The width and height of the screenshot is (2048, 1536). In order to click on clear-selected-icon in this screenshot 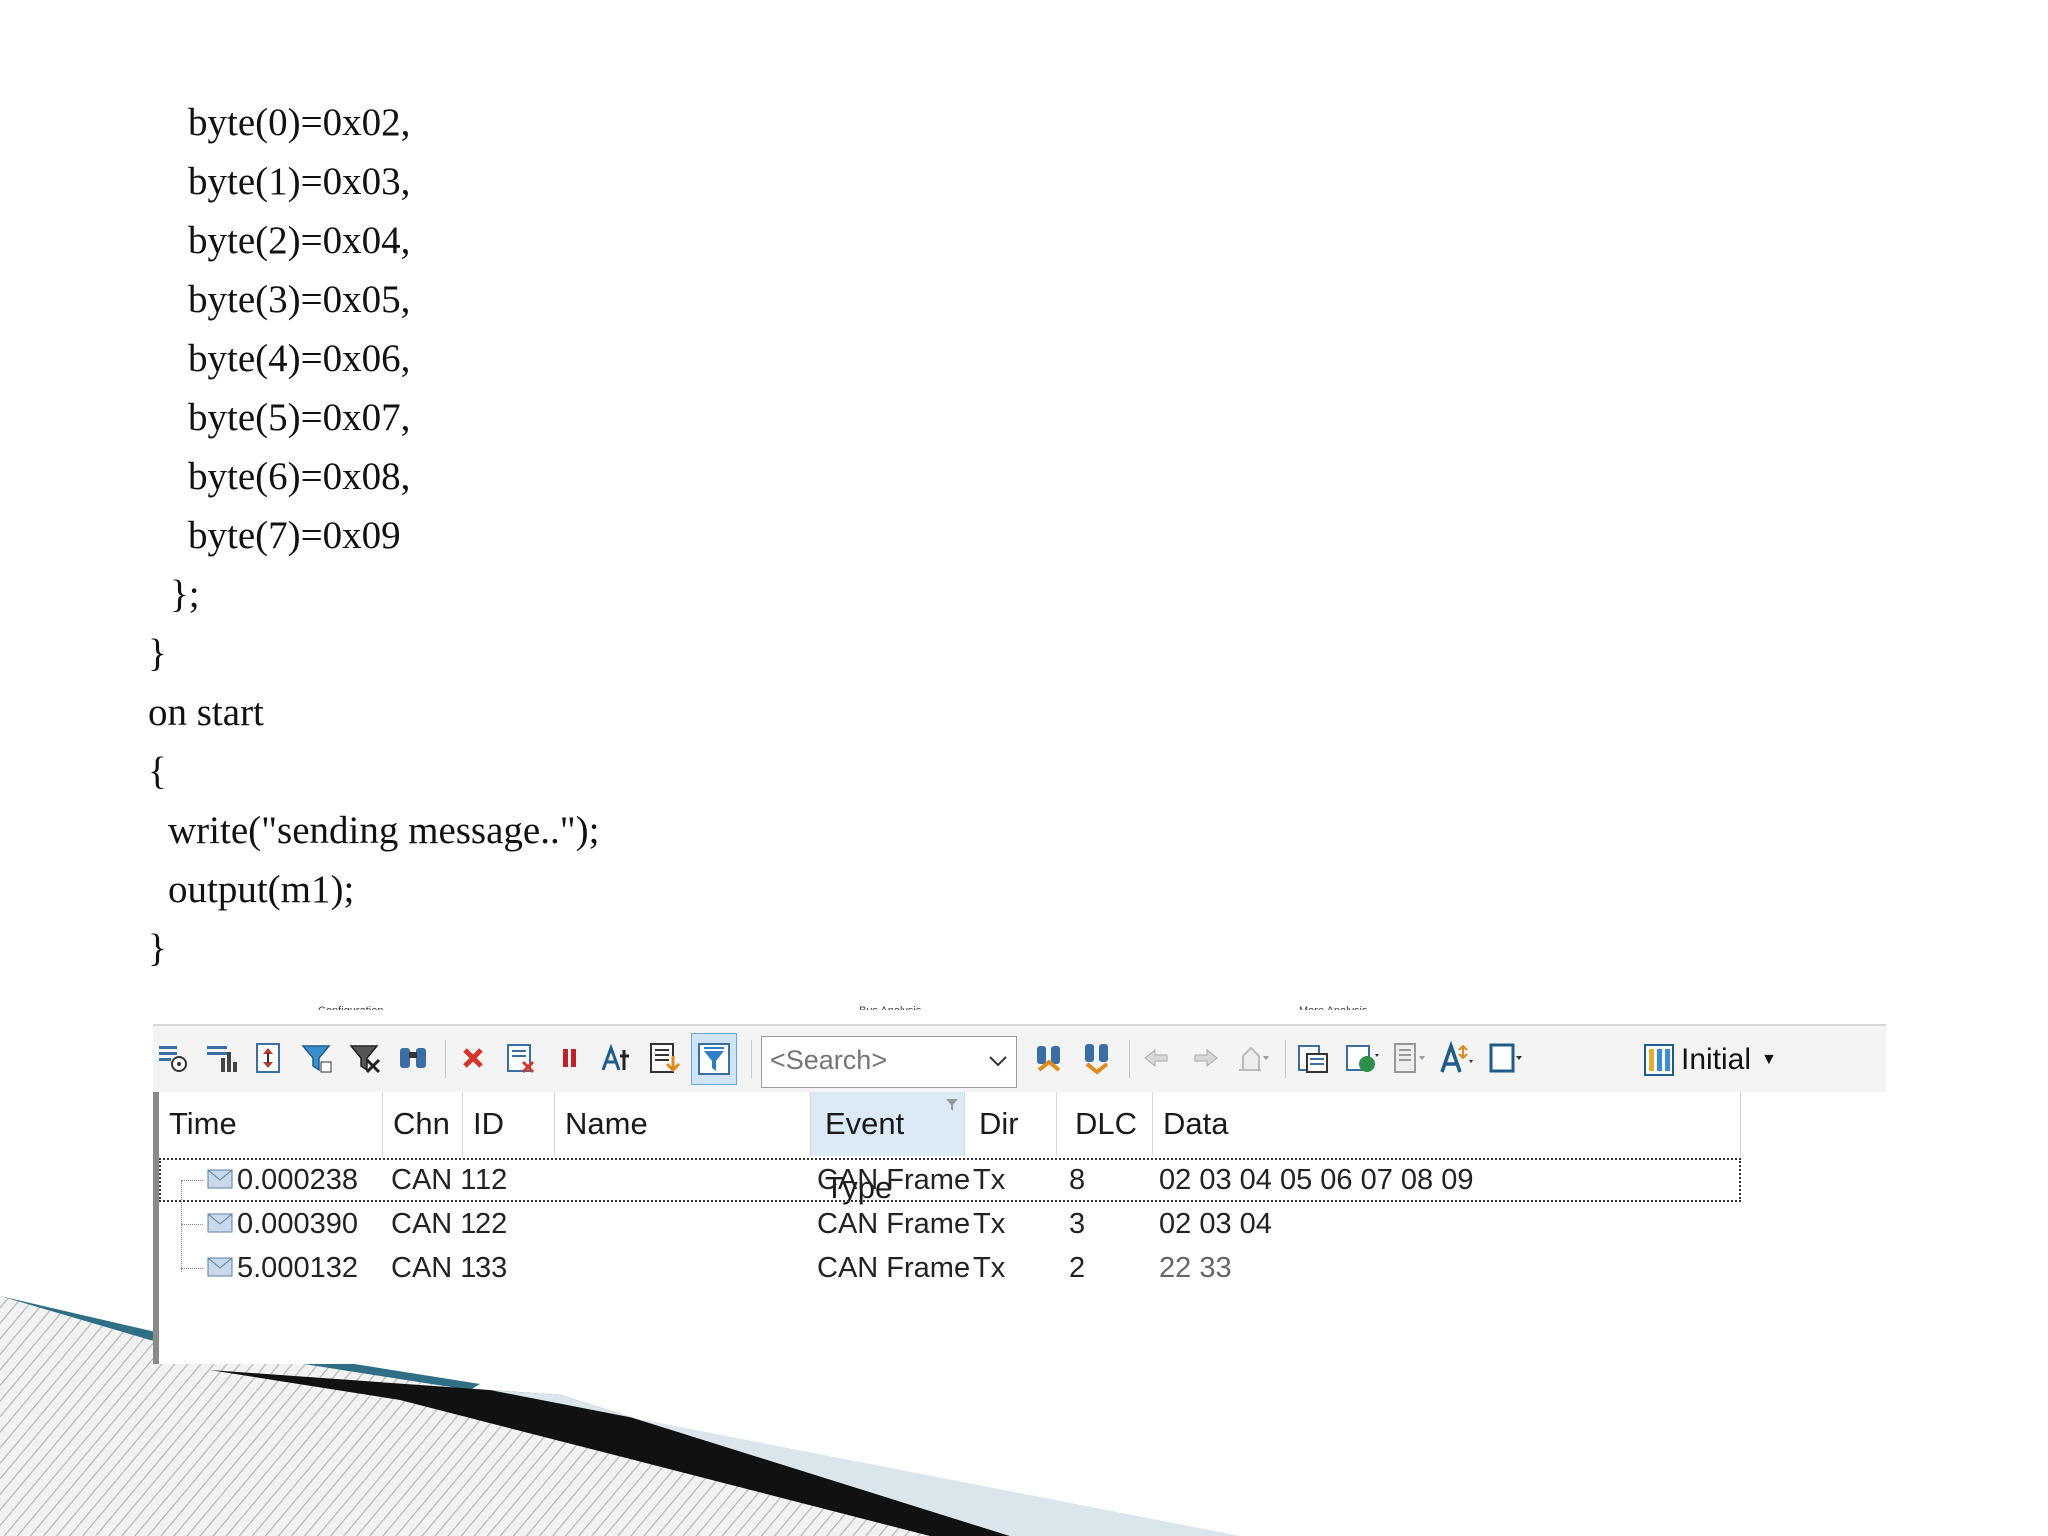, I will do `click(521, 1058)`.